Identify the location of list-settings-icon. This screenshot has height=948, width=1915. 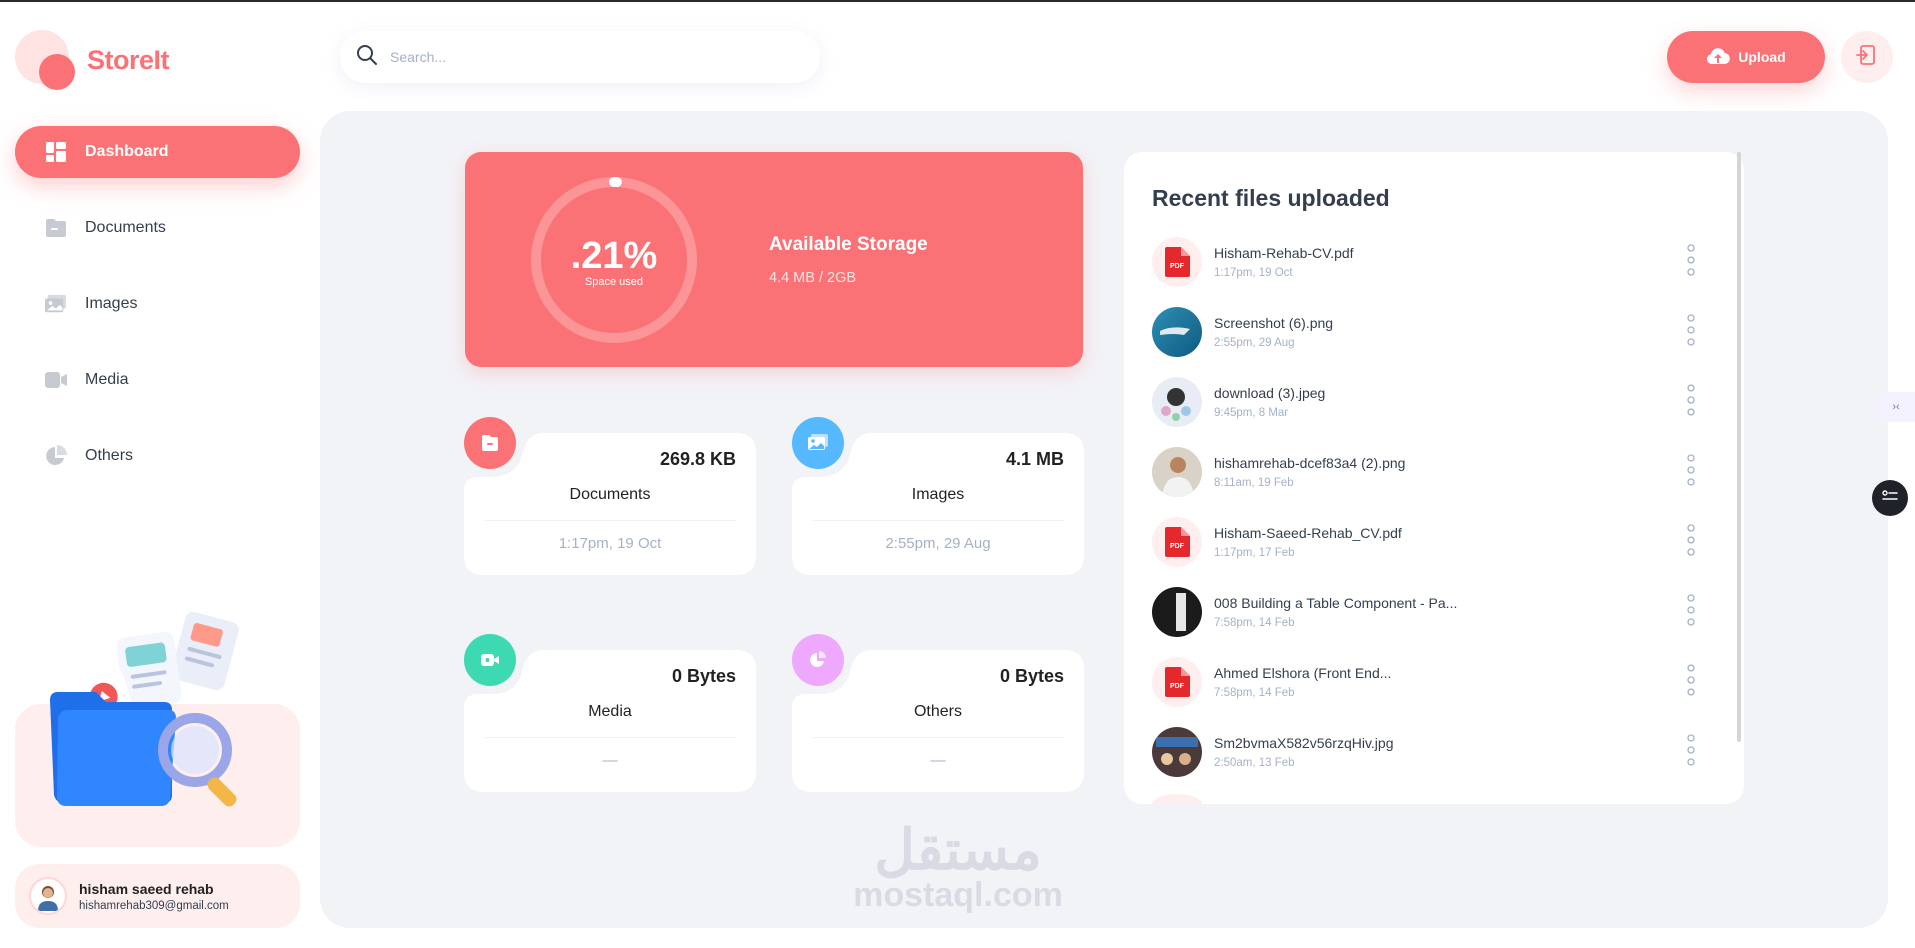
(1890, 498).